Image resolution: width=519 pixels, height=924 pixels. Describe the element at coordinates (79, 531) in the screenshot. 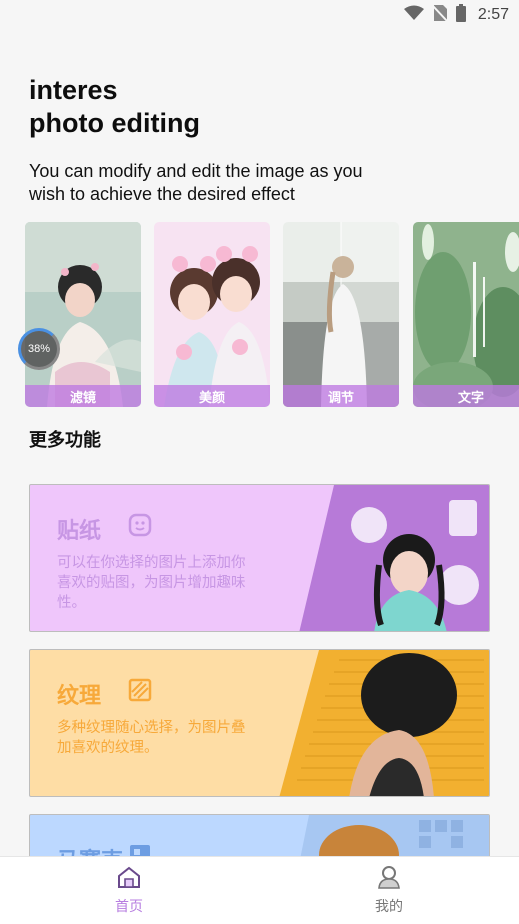

I see `promo-title-sticker: 贴纸` at that location.